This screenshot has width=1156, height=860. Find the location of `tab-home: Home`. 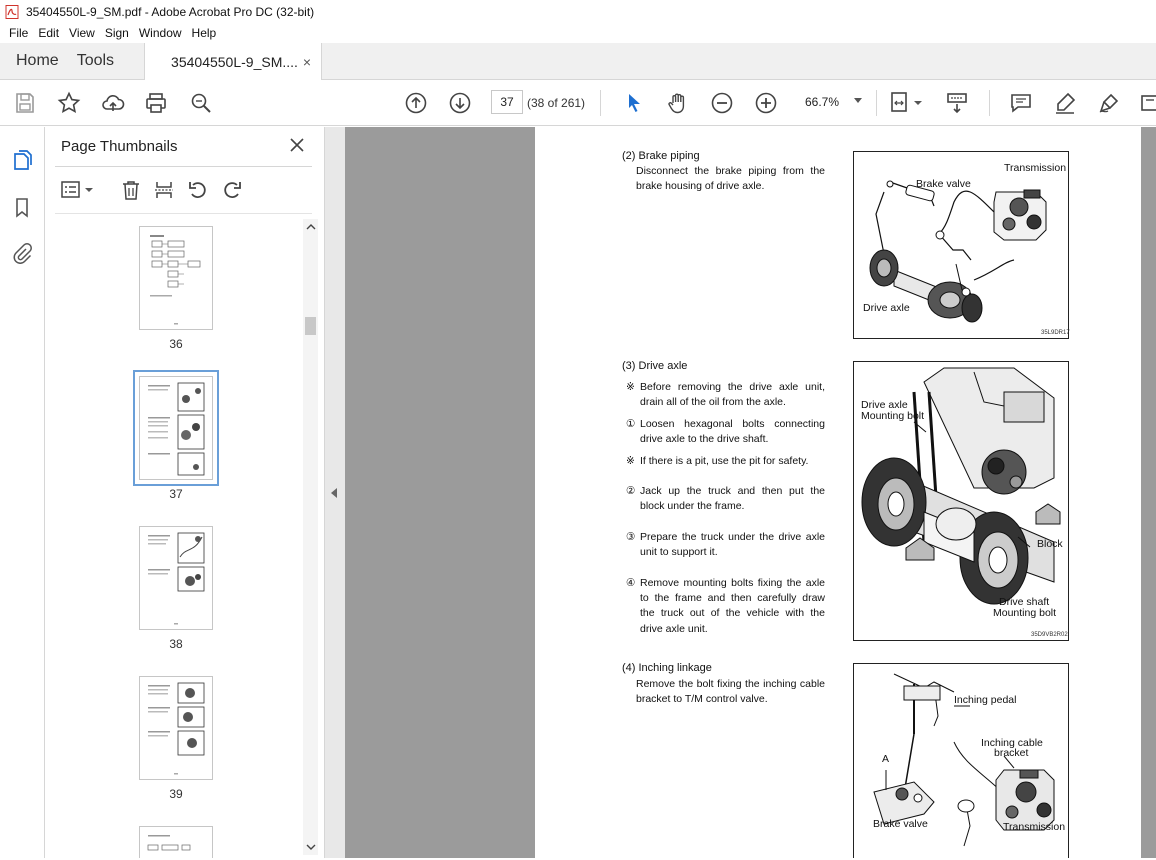

tab-home: Home is located at coordinates (37, 61).